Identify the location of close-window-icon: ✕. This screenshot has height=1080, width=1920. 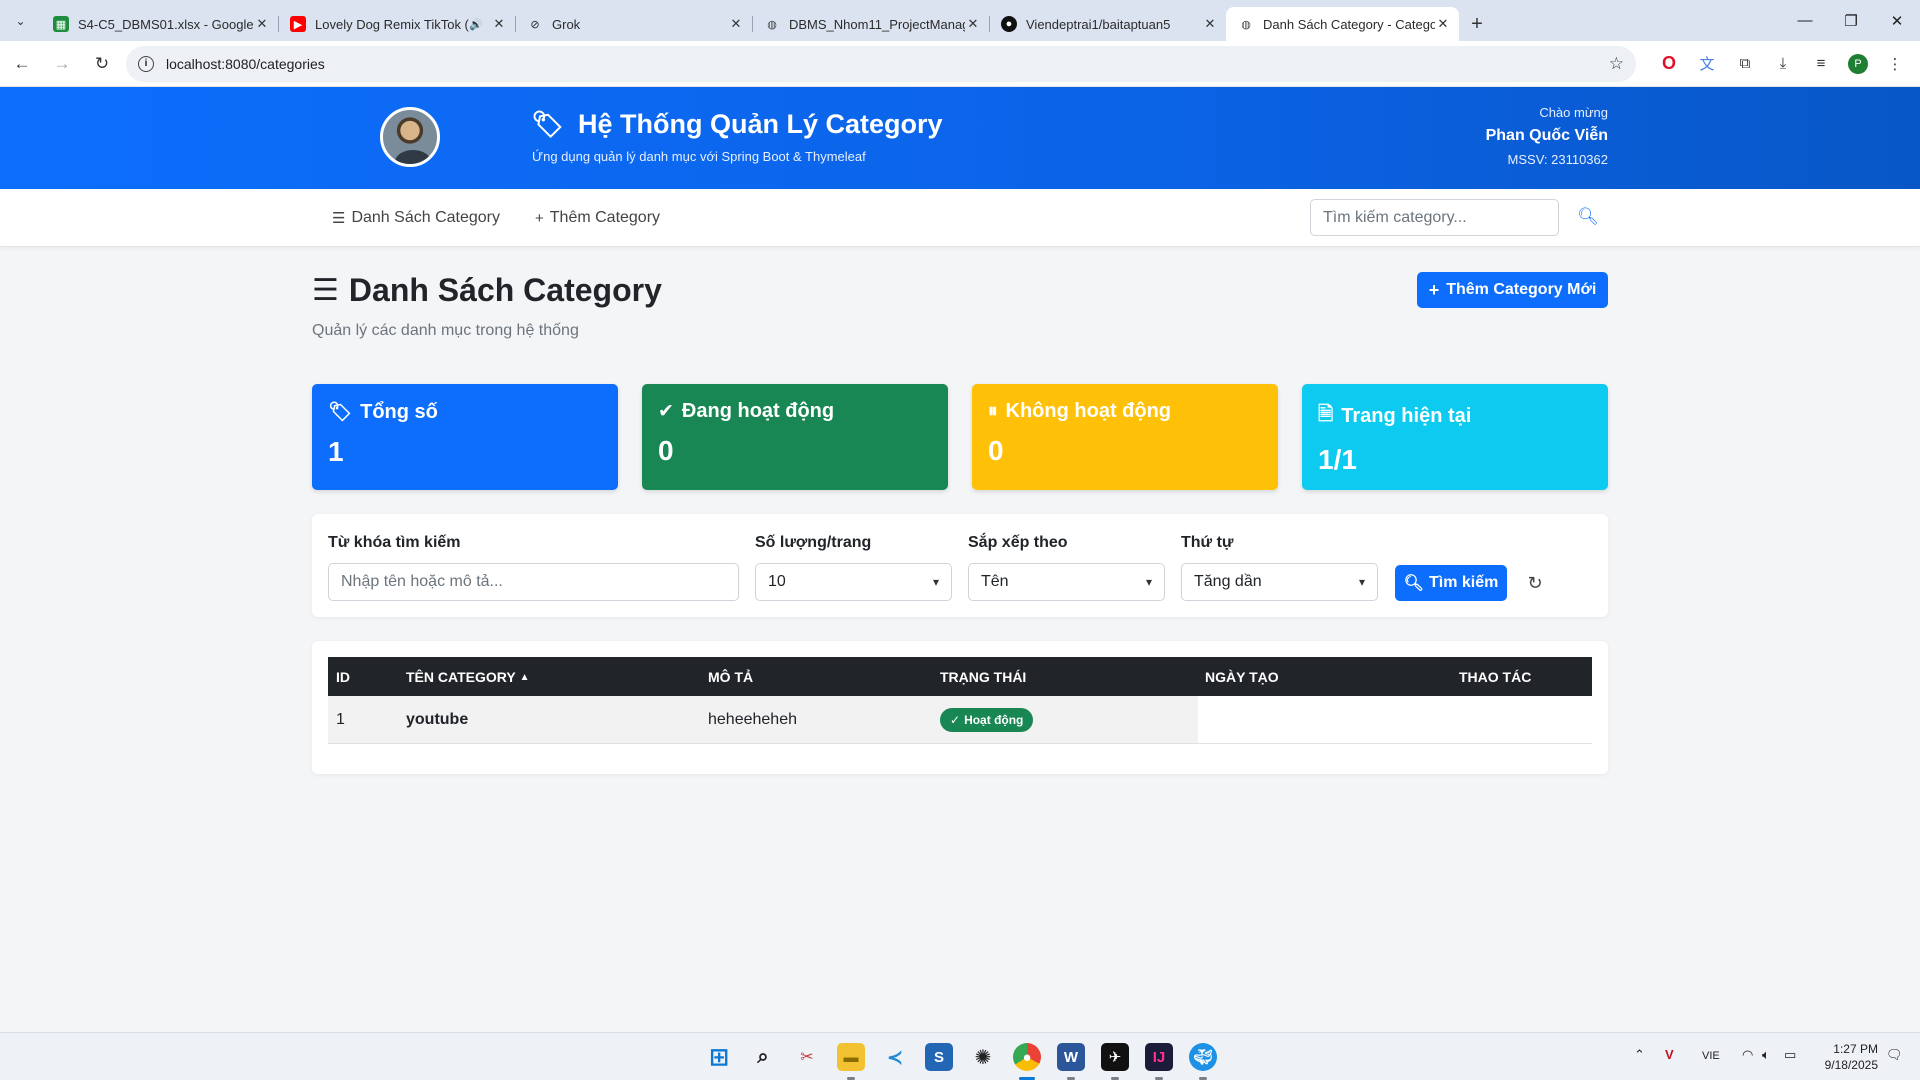
(1897, 20).